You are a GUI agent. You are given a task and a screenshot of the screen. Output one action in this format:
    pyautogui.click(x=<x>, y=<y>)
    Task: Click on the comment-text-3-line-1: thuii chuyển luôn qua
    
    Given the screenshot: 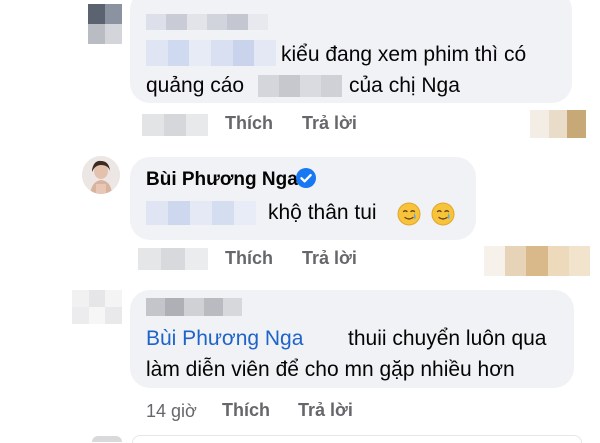 What is the action you would take?
    pyautogui.click(x=447, y=338)
    